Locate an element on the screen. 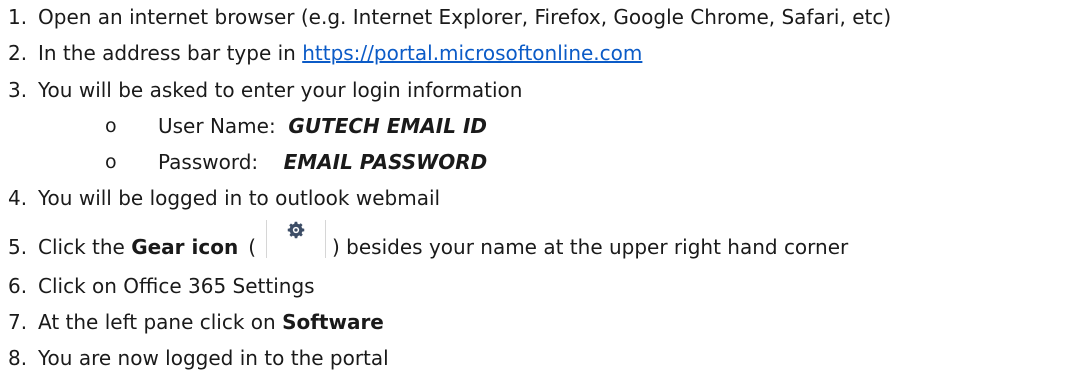 Image resolution: width=1080 pixels, height=383 pixels. login-field-username: o User Name: GUTECH EMAIL ID is located at coordinates (296, 126).